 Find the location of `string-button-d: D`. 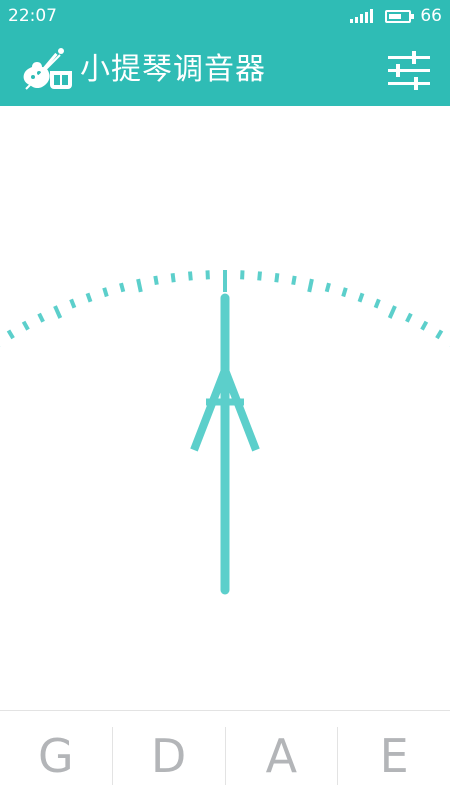

string-button-d: D is located at coordinates (169, 755).